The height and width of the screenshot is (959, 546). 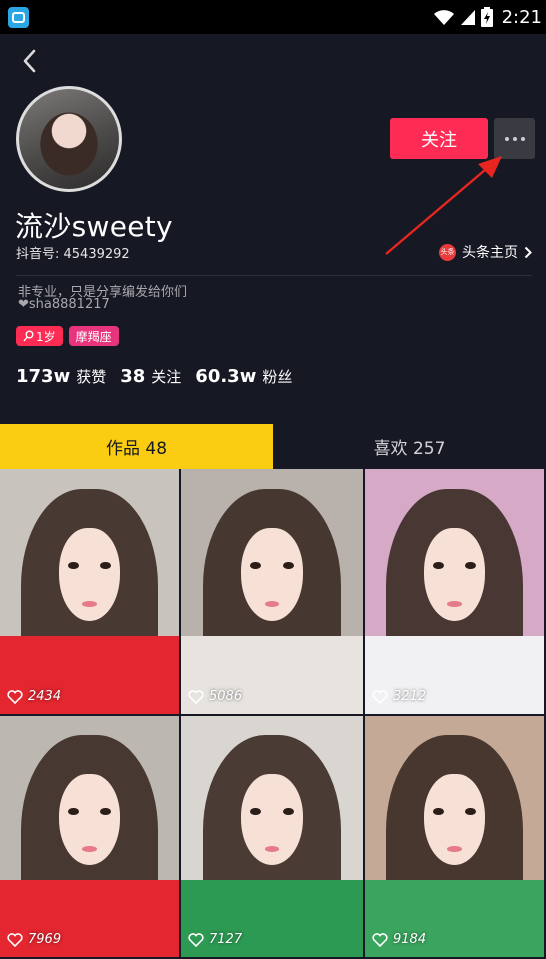 I want to click on video-thumbnail: 7969, so click(x=90, y=837).